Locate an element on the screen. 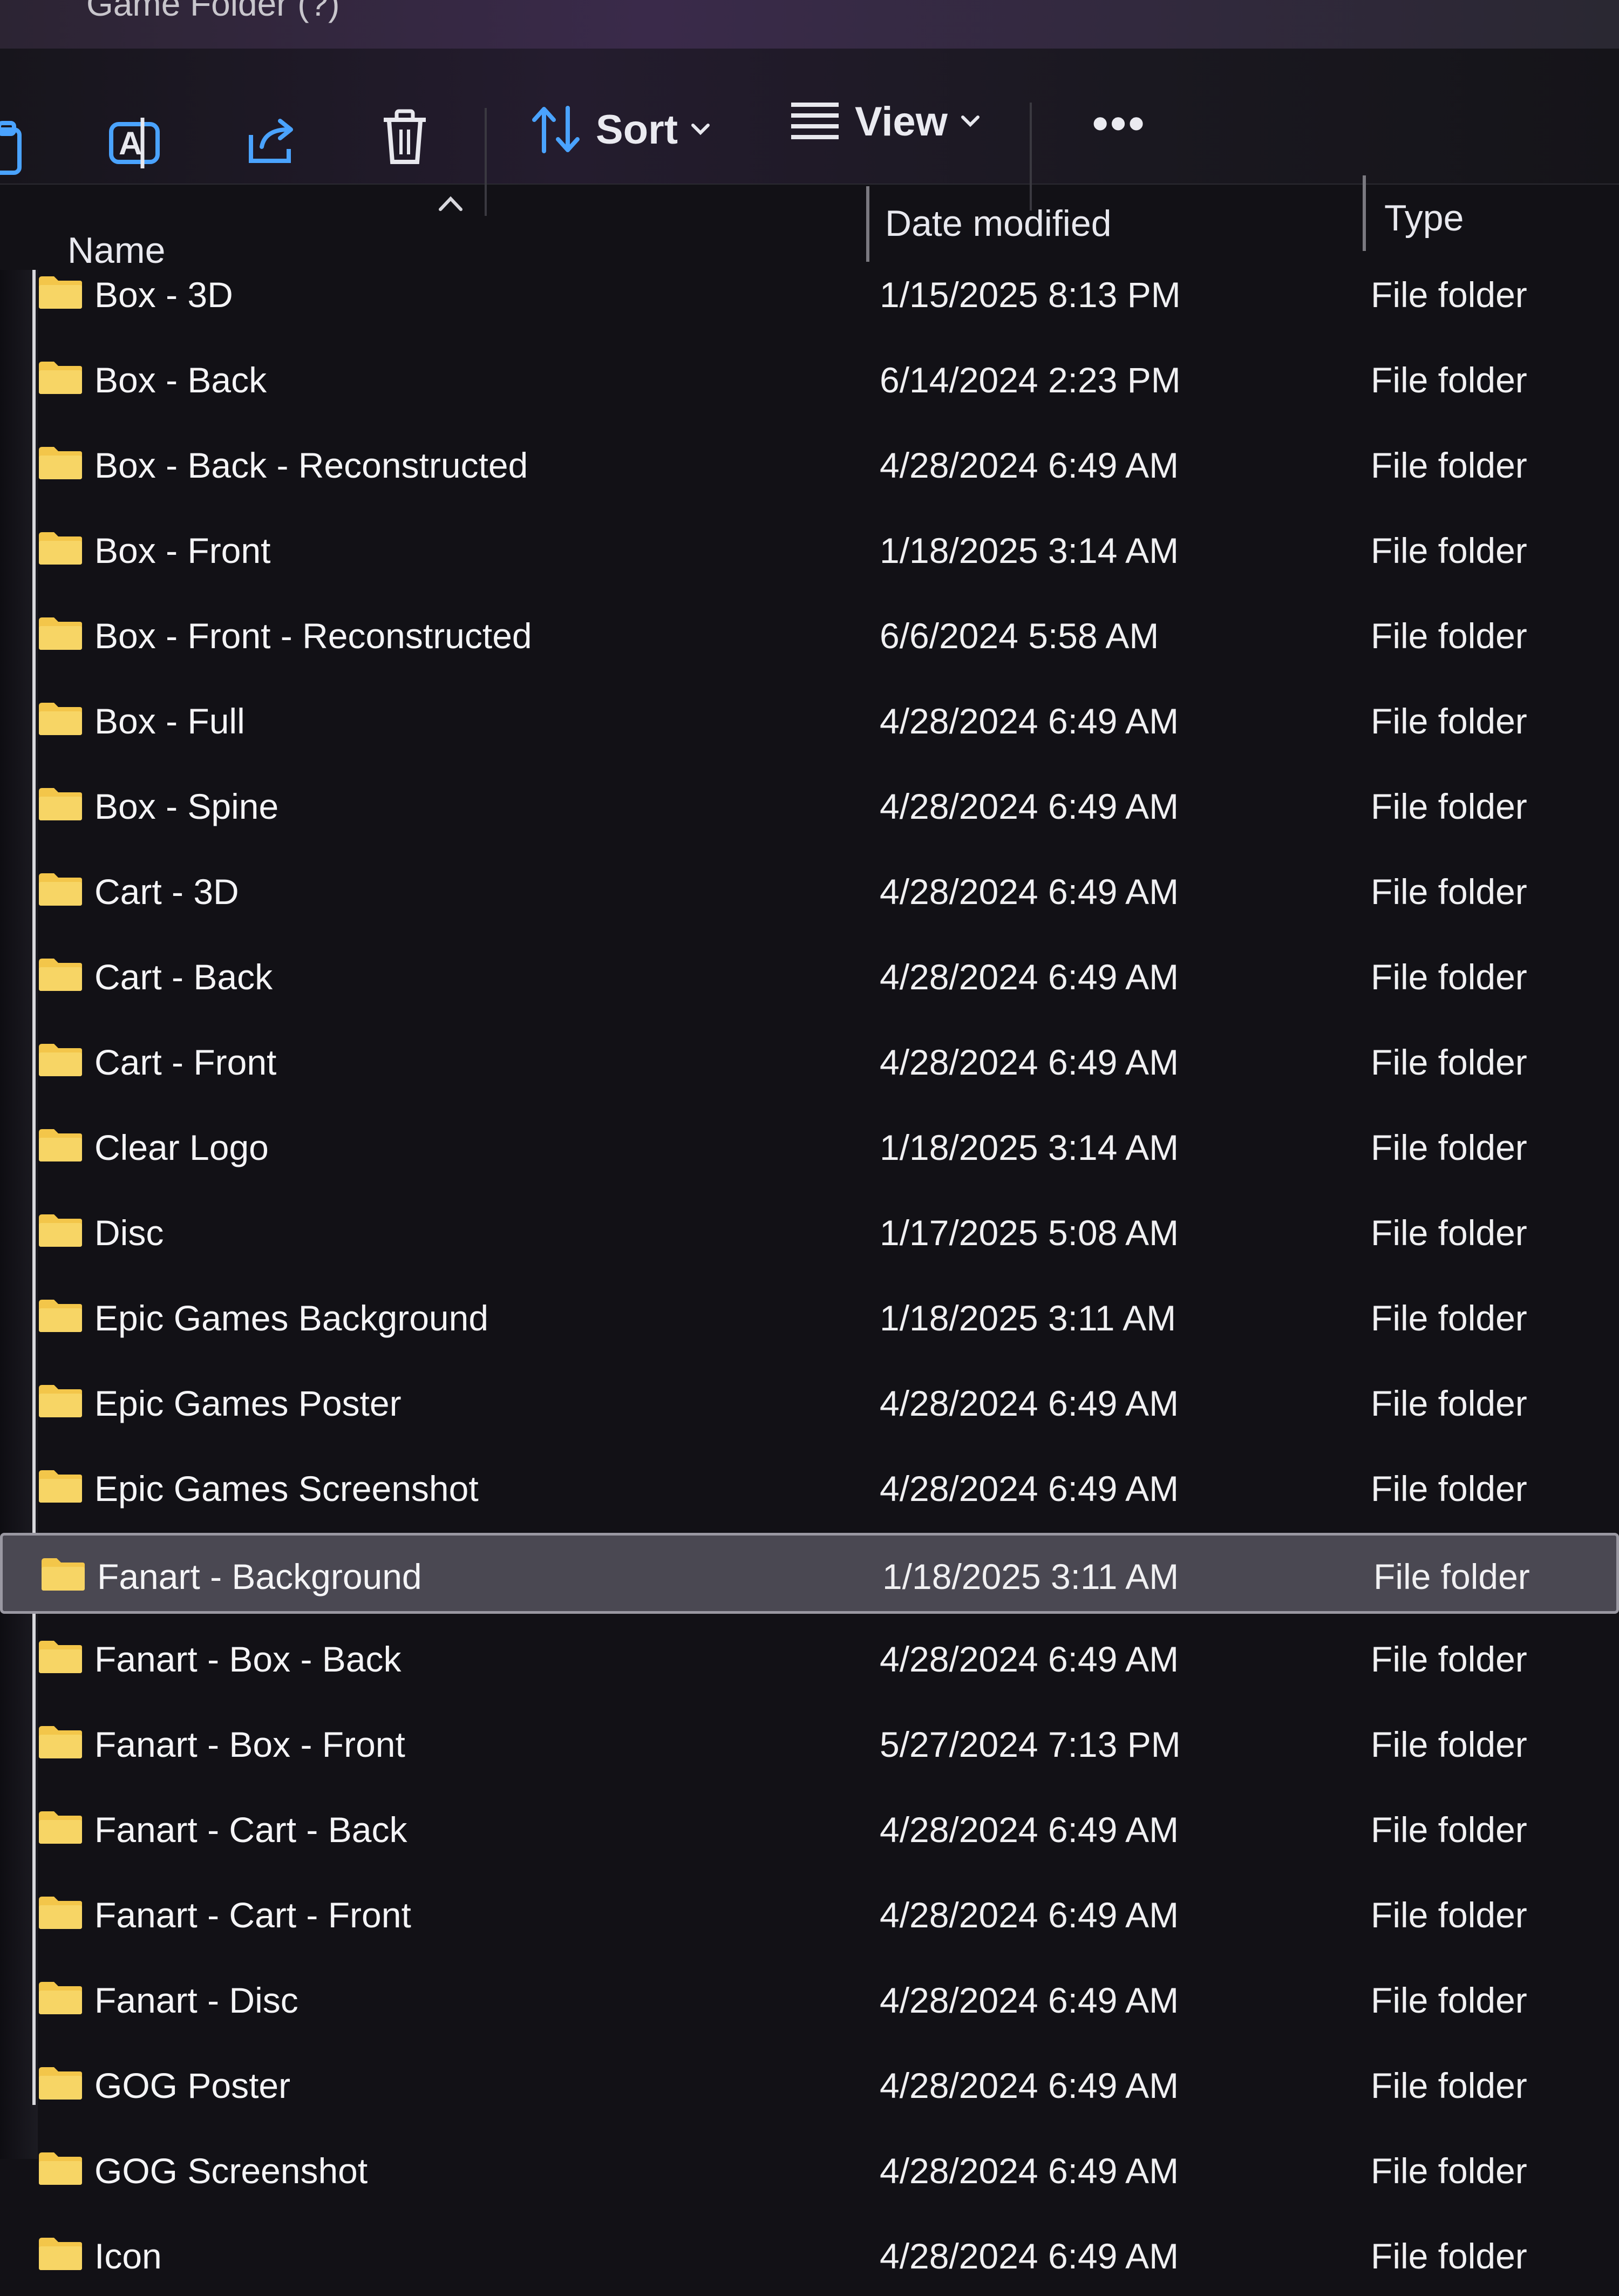  file-name: GOG Poster is located at coordinates (192, 2085).